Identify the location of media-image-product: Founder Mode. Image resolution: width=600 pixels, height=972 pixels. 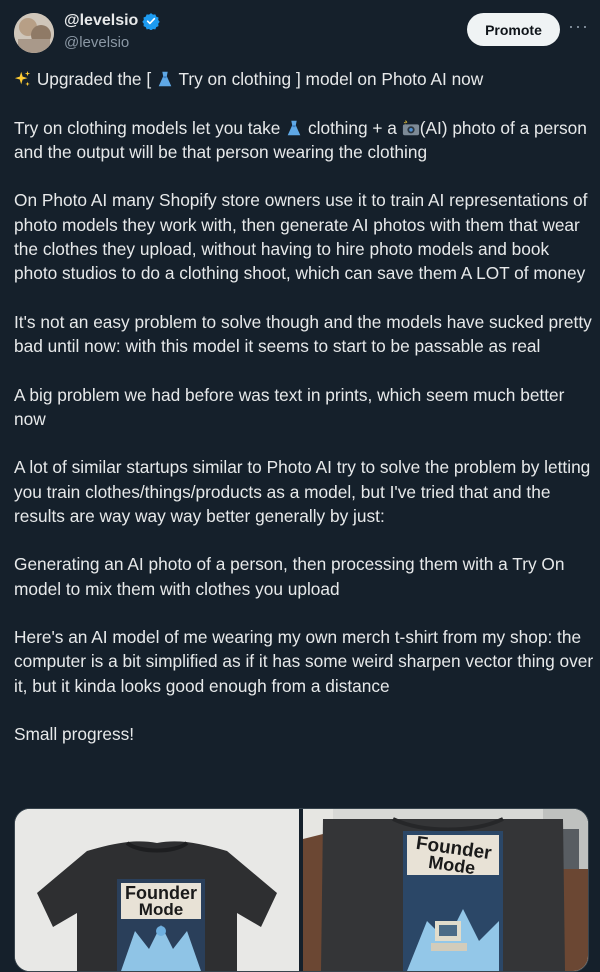
(157, 890).